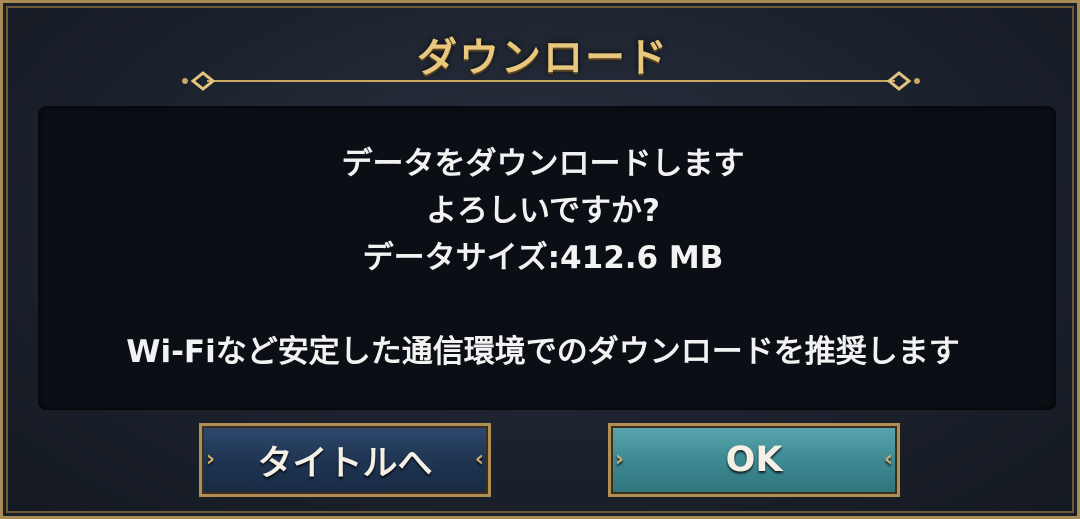 The height and width of the screenshot is (519, 1080). Describe the element at coordinates (543, 164) in the screenshot. I see `message-line-download: データをダウンロードします` at that location.